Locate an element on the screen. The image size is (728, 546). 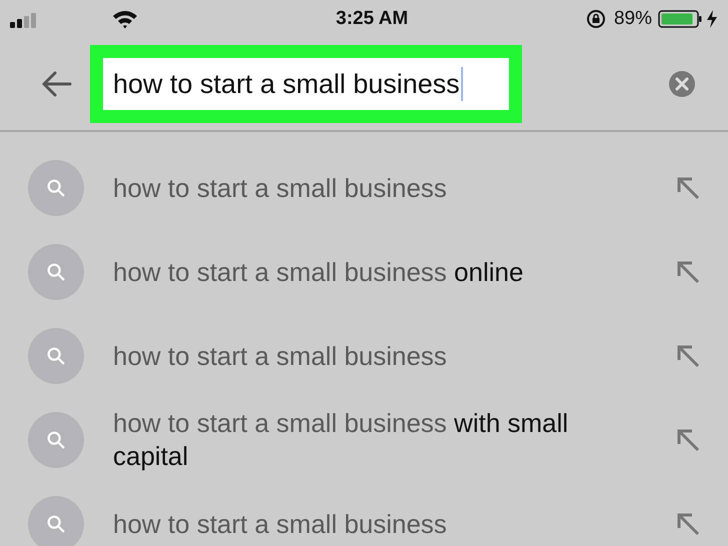
rotation-lock-icon is located at coordinates (596, 19).